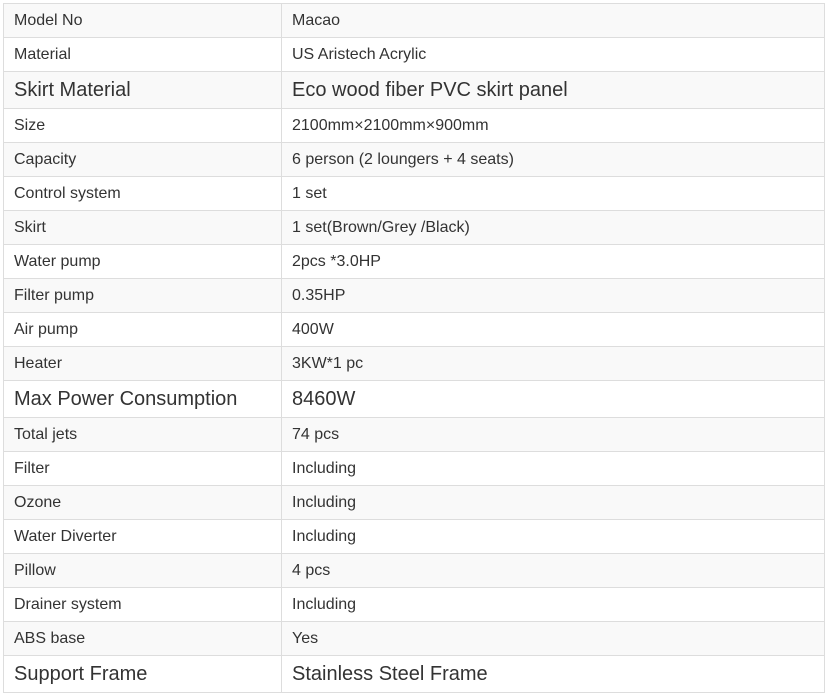 This screenshot has height=694, width=827. What do you see at coordinates (553, 227) in the screenshot?
I see `row-value: 1 set(Brown/Grey /Black)` at bounding box center [553, 227].